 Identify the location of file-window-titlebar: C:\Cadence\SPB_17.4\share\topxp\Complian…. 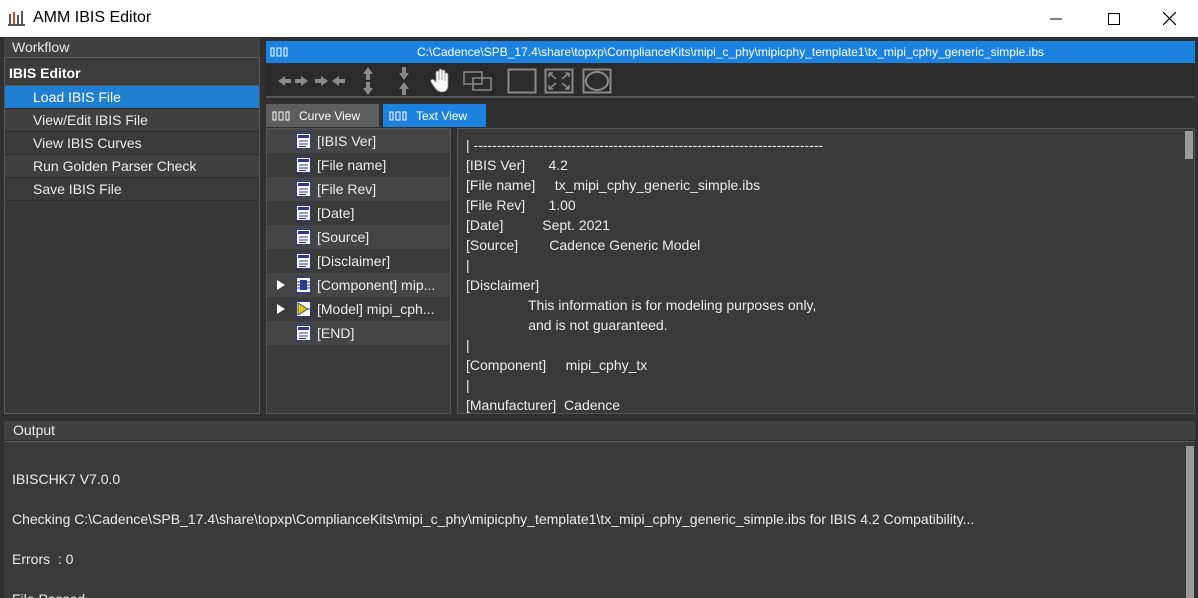
(730, 52).